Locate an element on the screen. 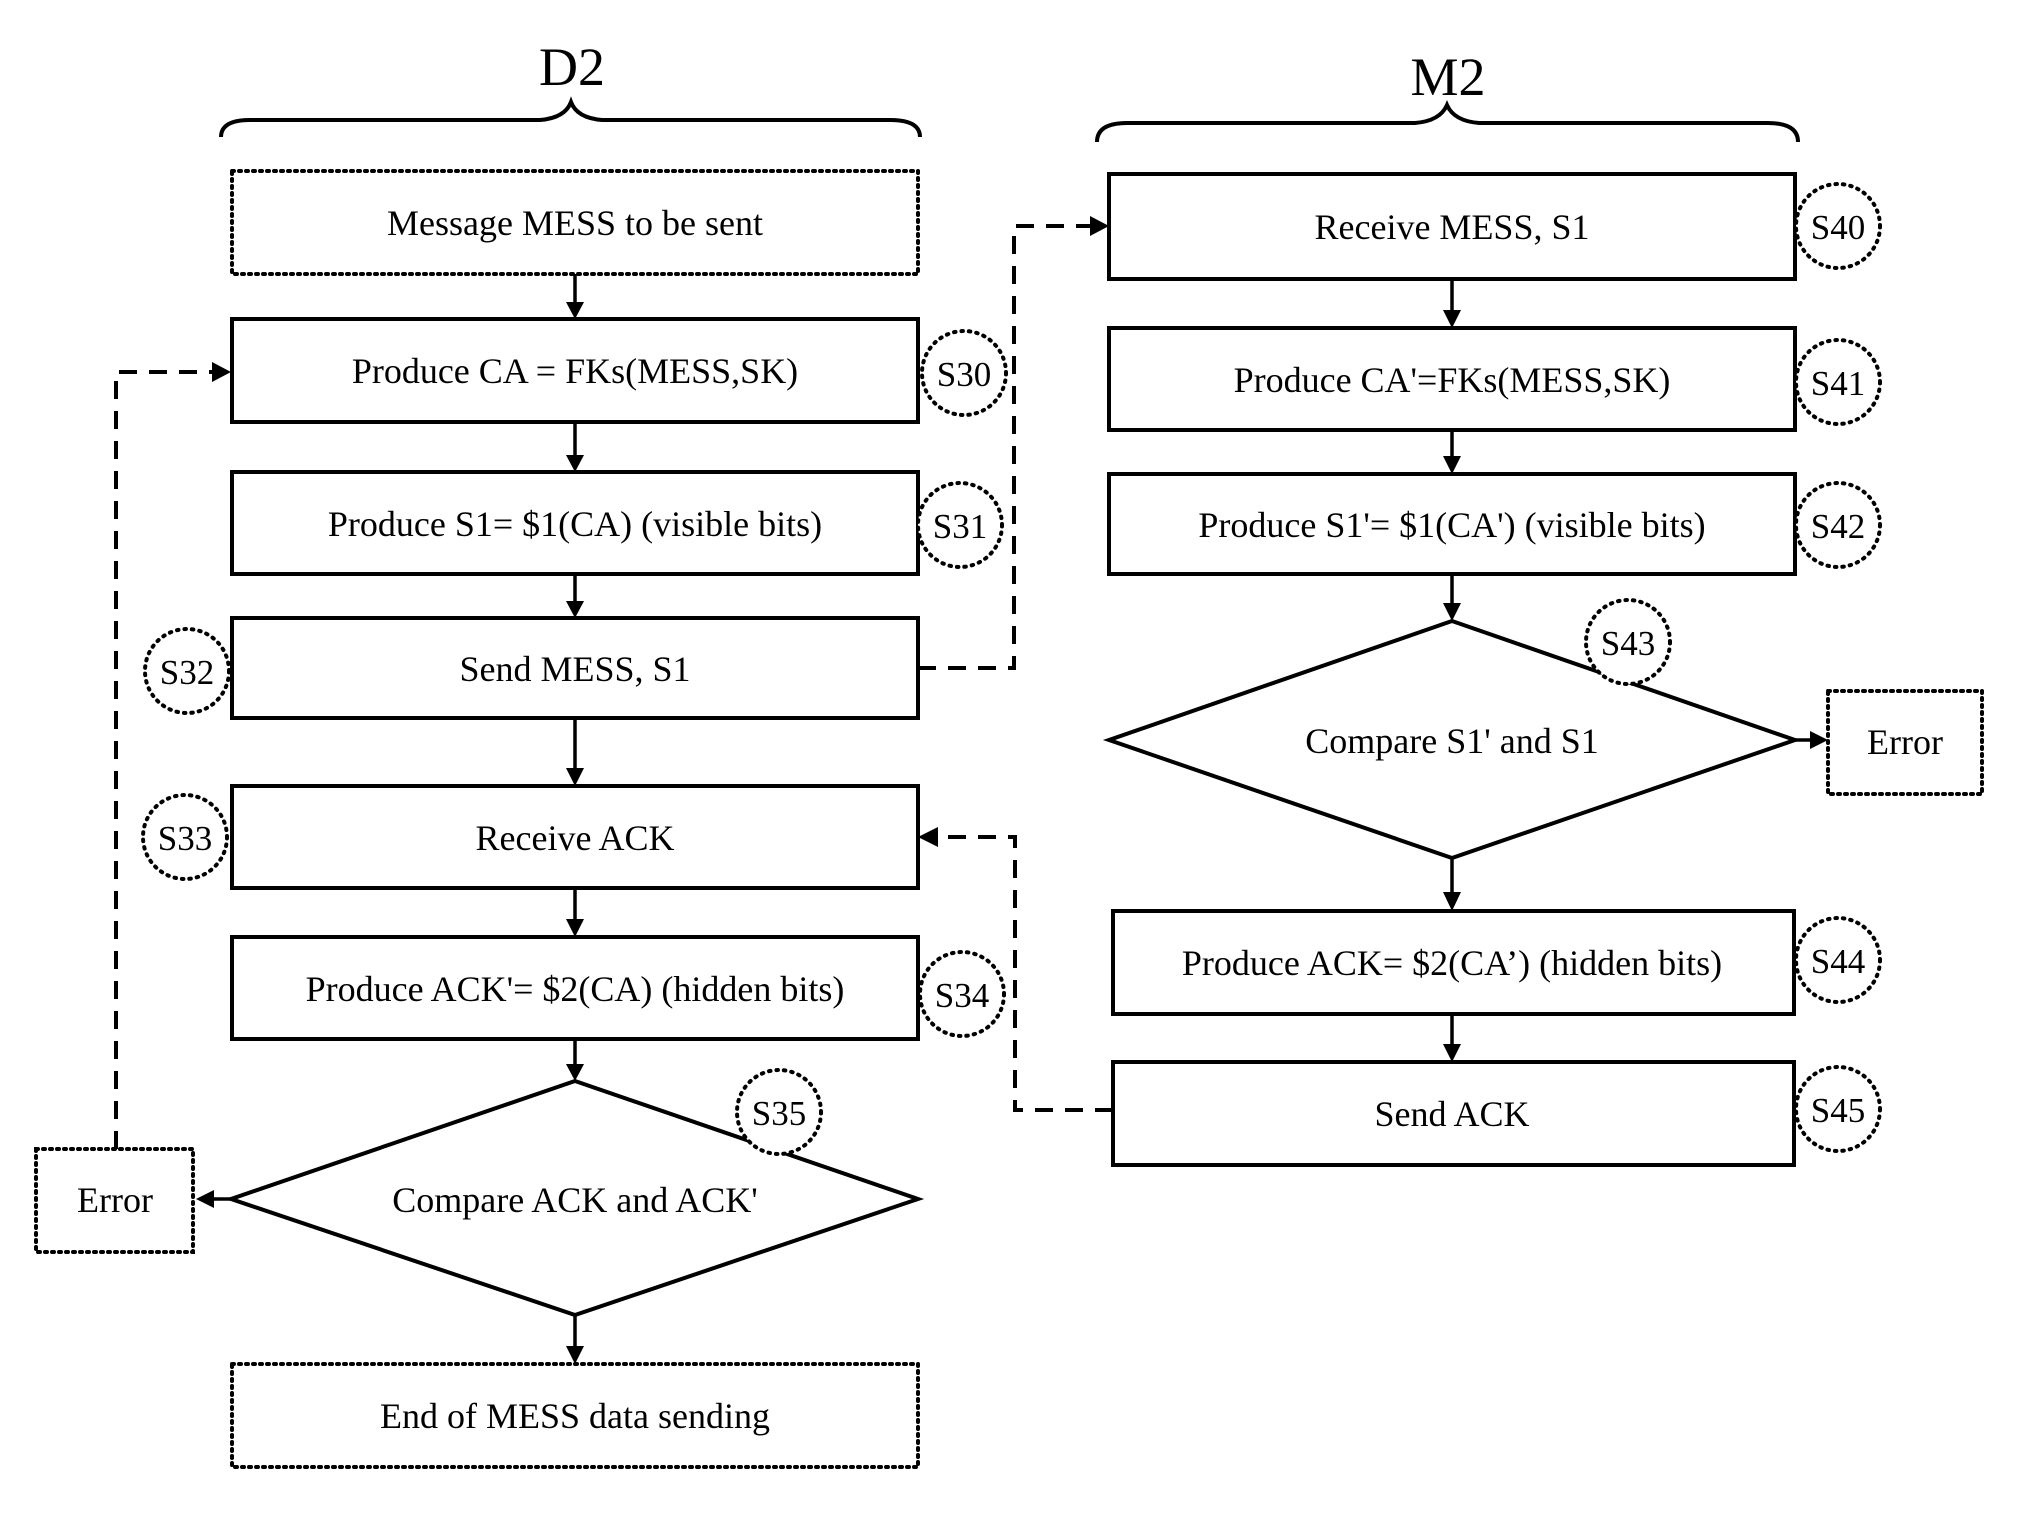 This screenshot has width=2017, height=1523. svg-text: S34 is located at coordinates (962, 995).